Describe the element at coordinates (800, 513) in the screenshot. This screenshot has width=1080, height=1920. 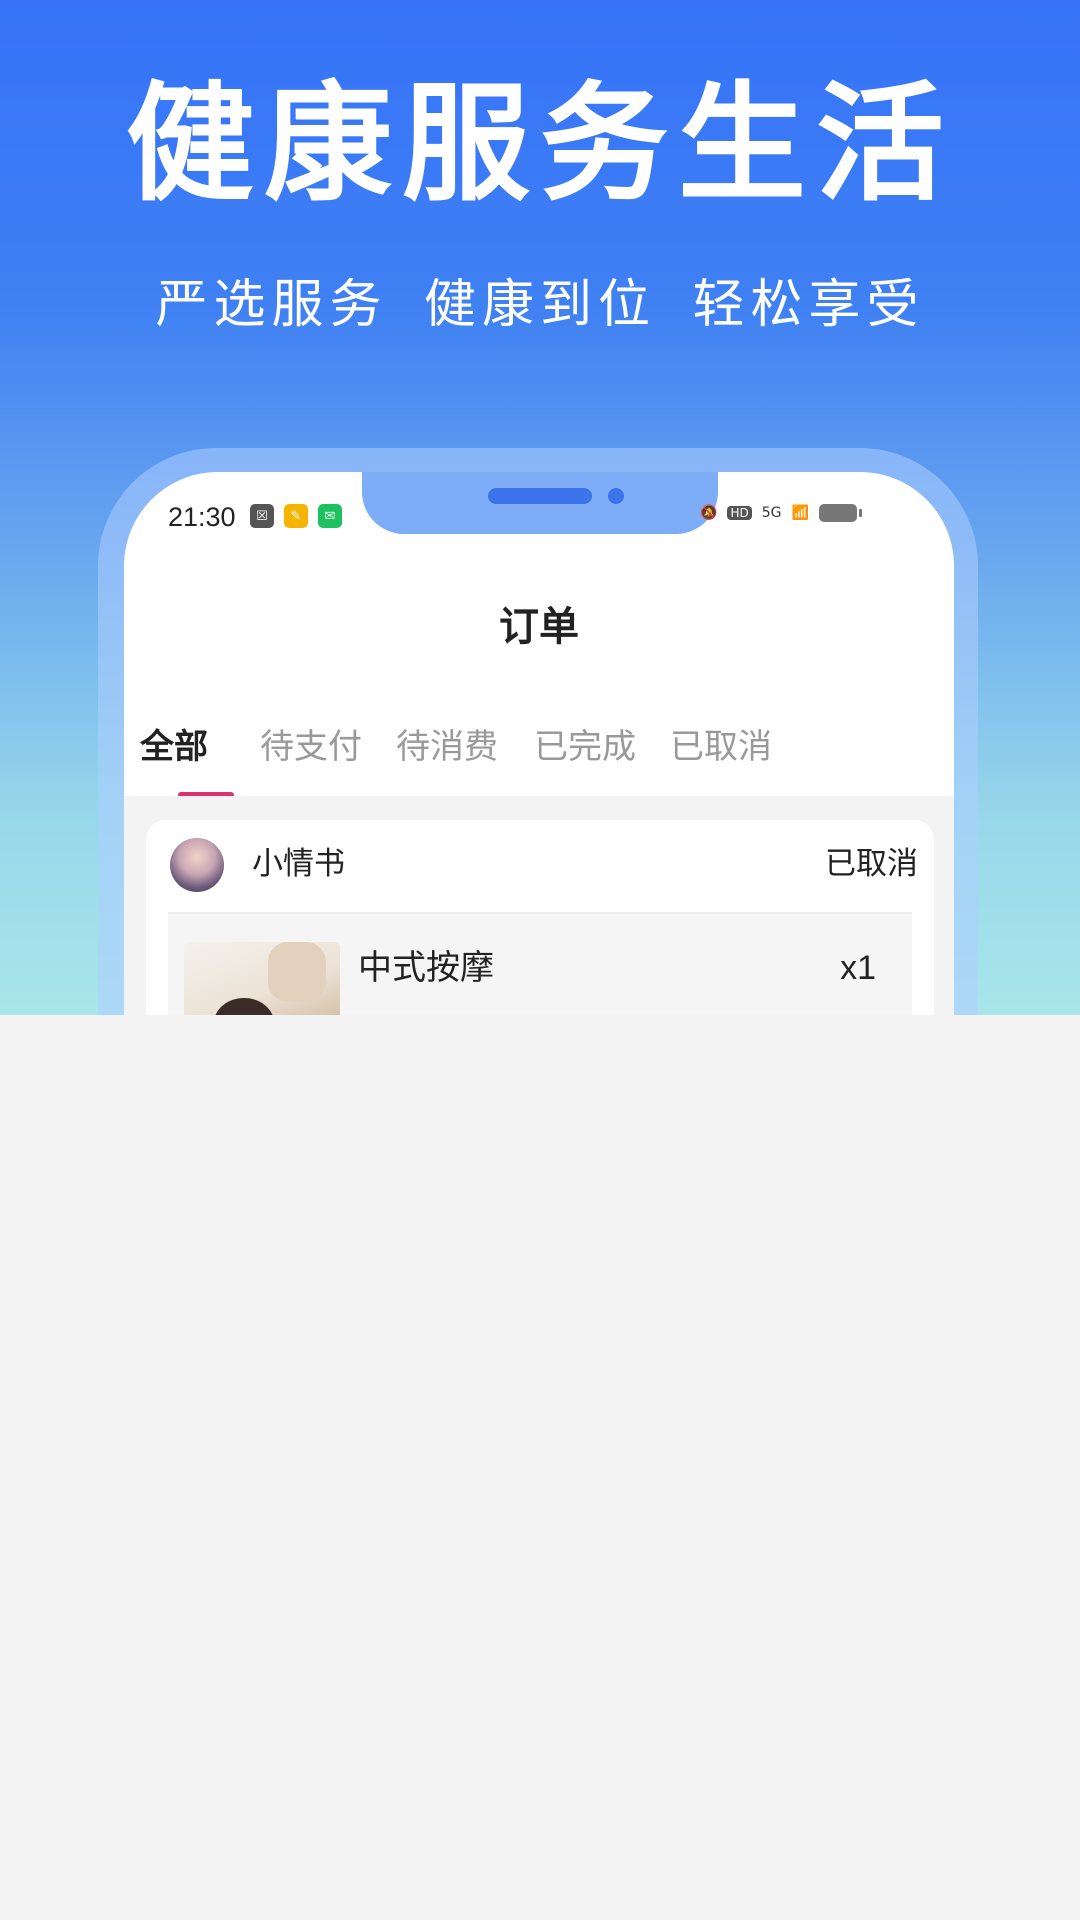
I see `wifi-icon: 📶` at that location.